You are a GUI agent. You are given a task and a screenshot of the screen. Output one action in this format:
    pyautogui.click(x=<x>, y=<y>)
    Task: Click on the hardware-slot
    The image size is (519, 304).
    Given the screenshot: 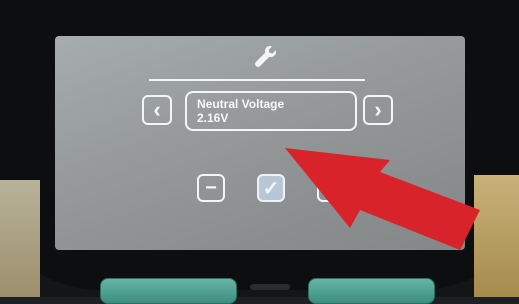 What is the action you would take?
    pyautogui.click(x=270, y=287)
    